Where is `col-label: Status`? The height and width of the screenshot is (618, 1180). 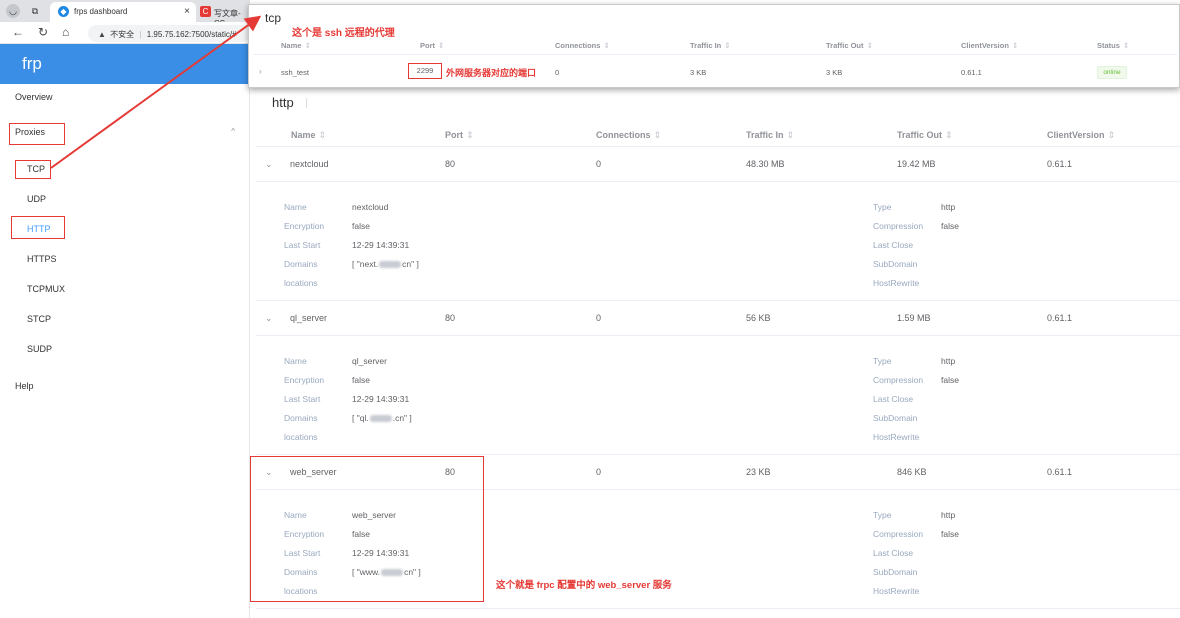 col-label: Status is located at coordinates (1108, 45).